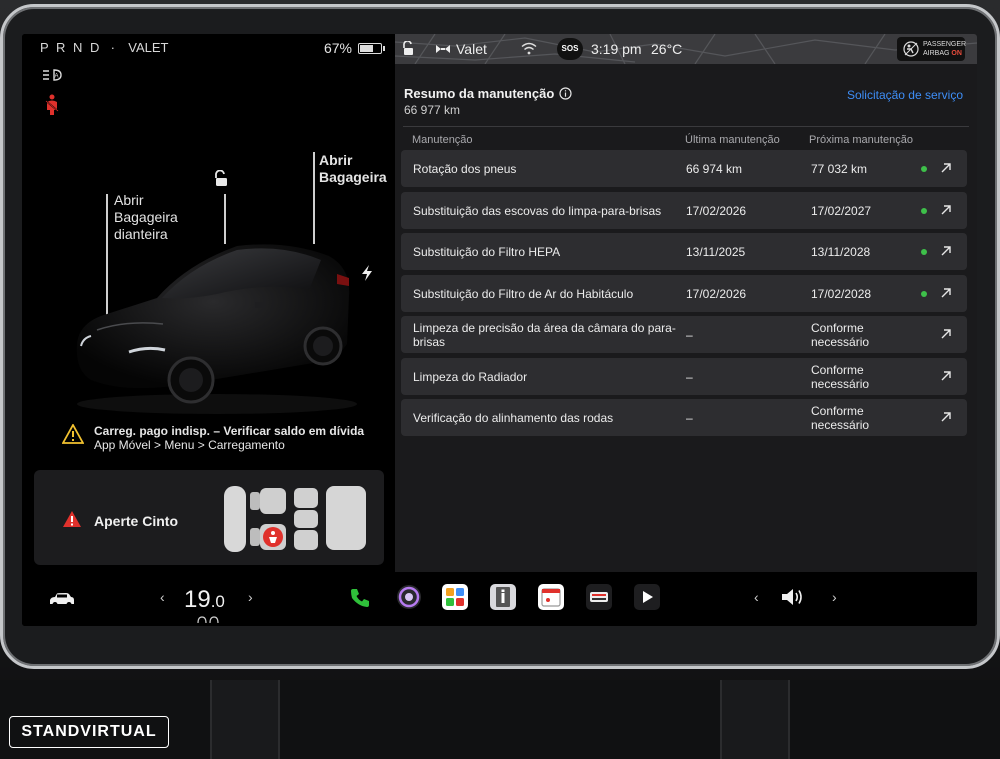 The image size is (1000, 759). What do you see at coordinates (148, 47) in the screenshot?
I see `mode-text: VALET` at bounding box center [148, 47].